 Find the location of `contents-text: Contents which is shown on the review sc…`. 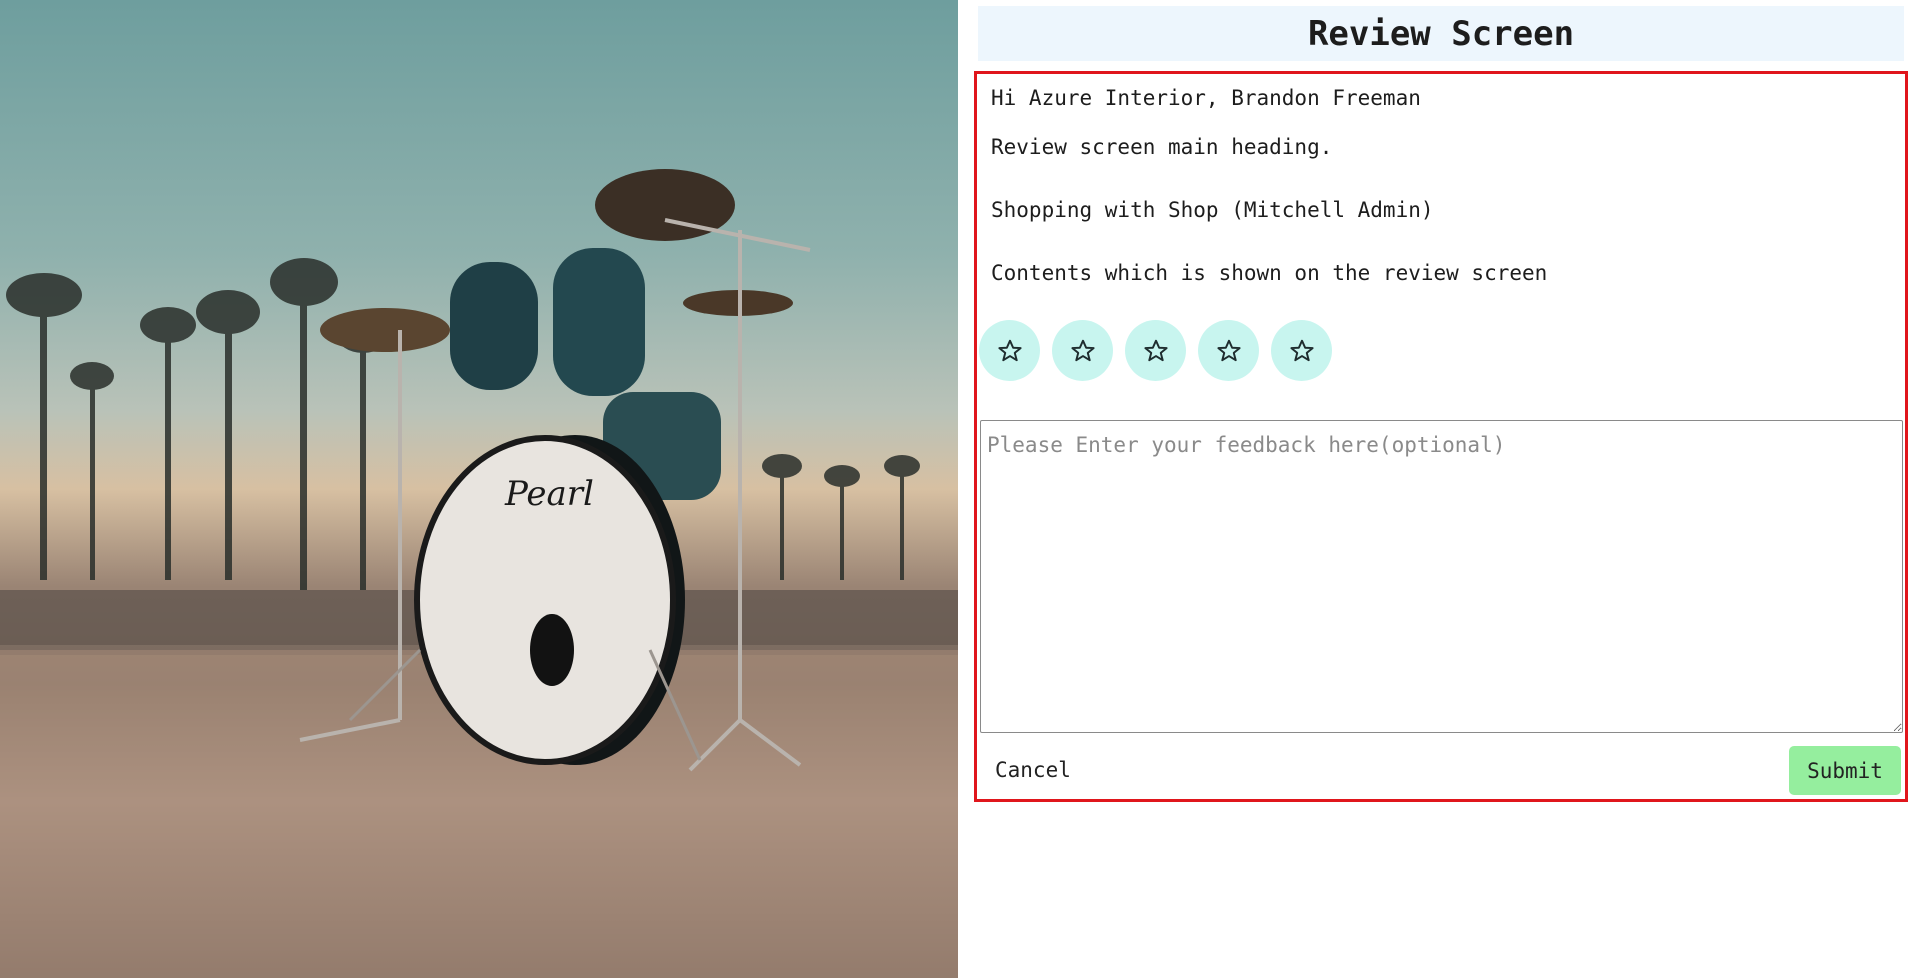

contents-text: Contents which is shown on the review sc… is located at coordinates (1269, 273).